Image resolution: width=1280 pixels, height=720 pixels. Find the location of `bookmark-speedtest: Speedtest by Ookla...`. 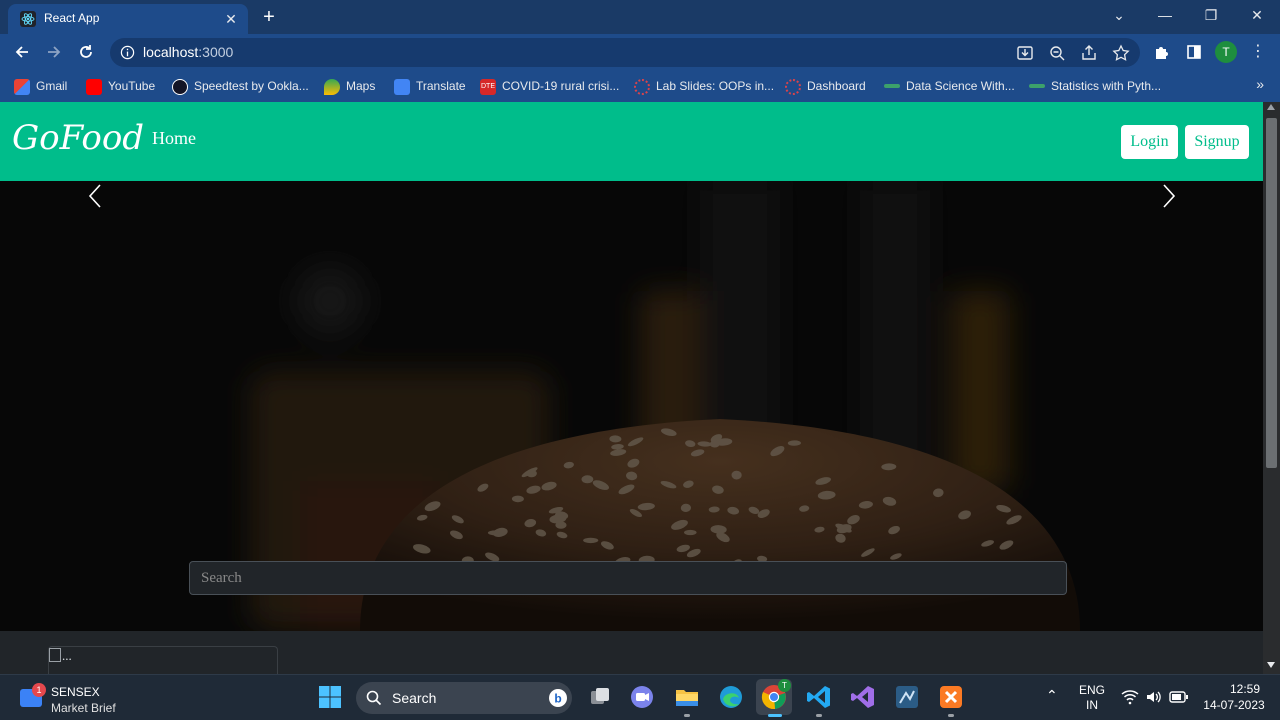

bookmark-speedtest: Speedtest by Ookla... is located at coordinates (240, 86).